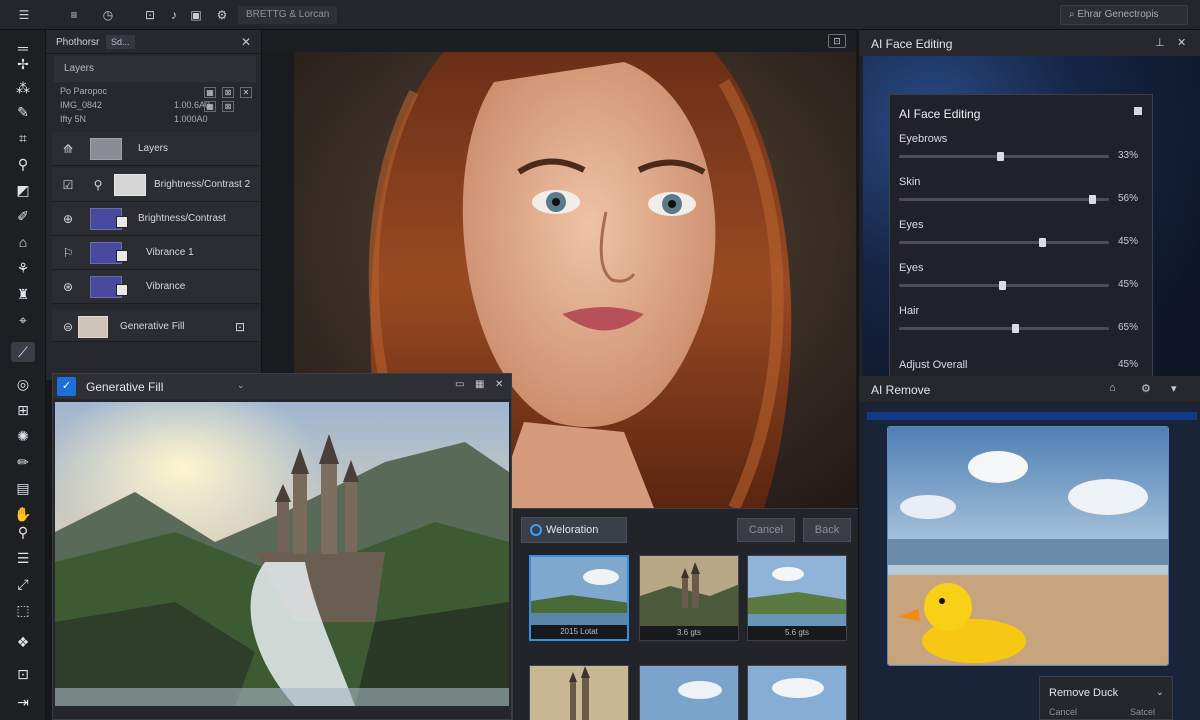 Image resolution: width=1200 pixels, height=720 pixels. What do you see at coordinates (122, 290) in the screenshot?
I see `layer-mask` at bounding box center [122, 290].